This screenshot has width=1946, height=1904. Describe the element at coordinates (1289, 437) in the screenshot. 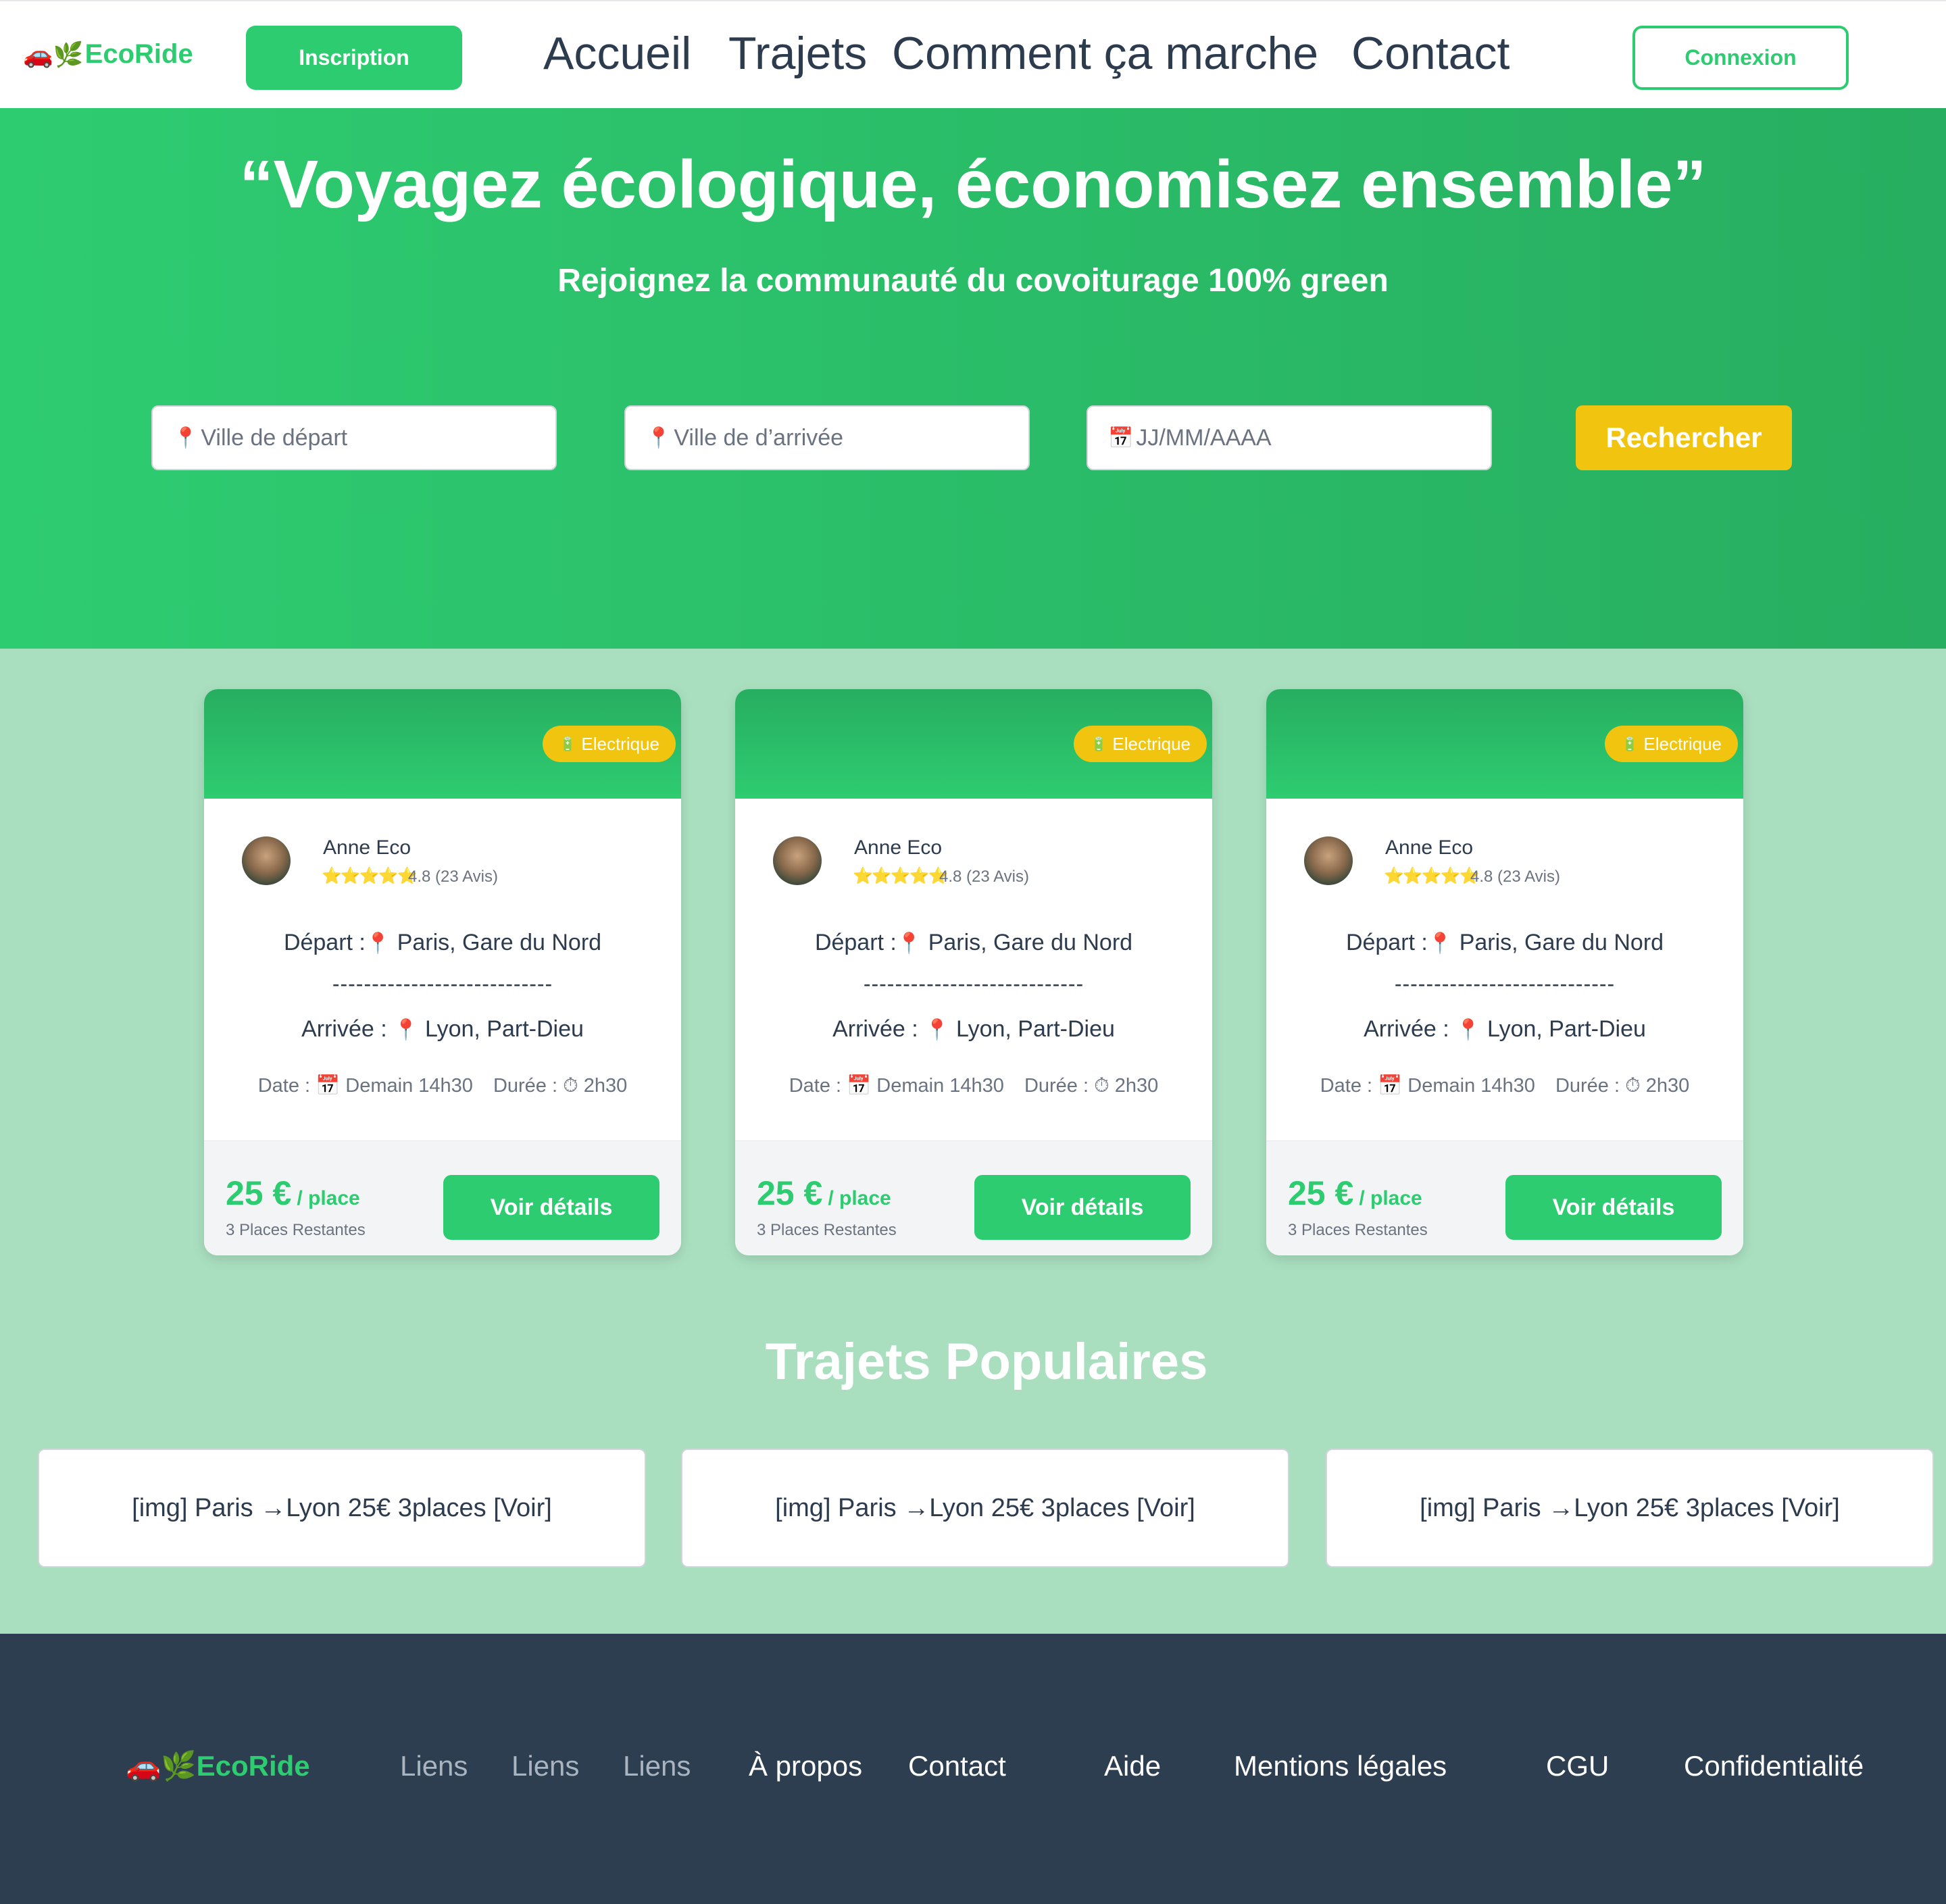

I see `date-input: 📅 JJ/MM/AAAA` at that location.